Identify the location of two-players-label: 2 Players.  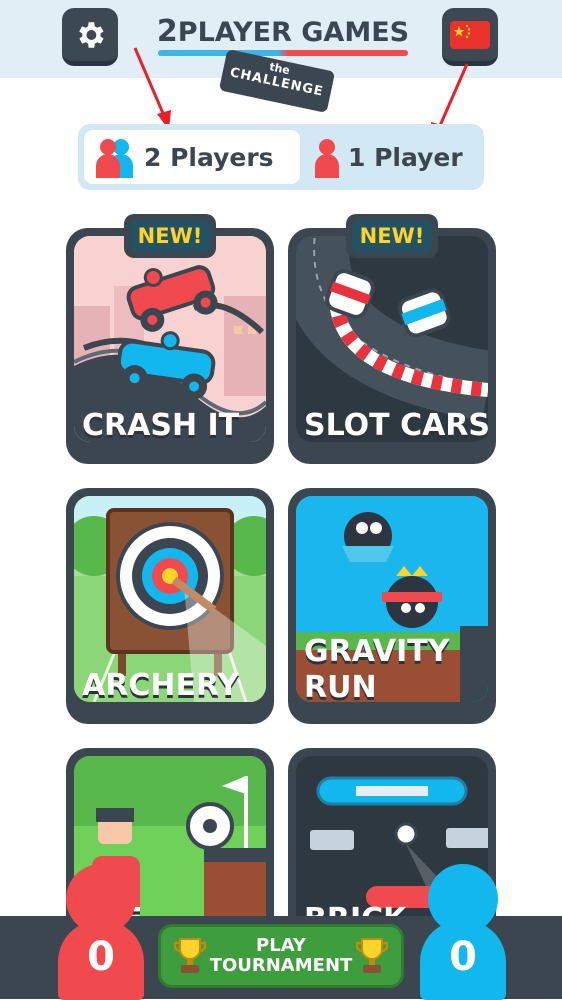
(209, 157).